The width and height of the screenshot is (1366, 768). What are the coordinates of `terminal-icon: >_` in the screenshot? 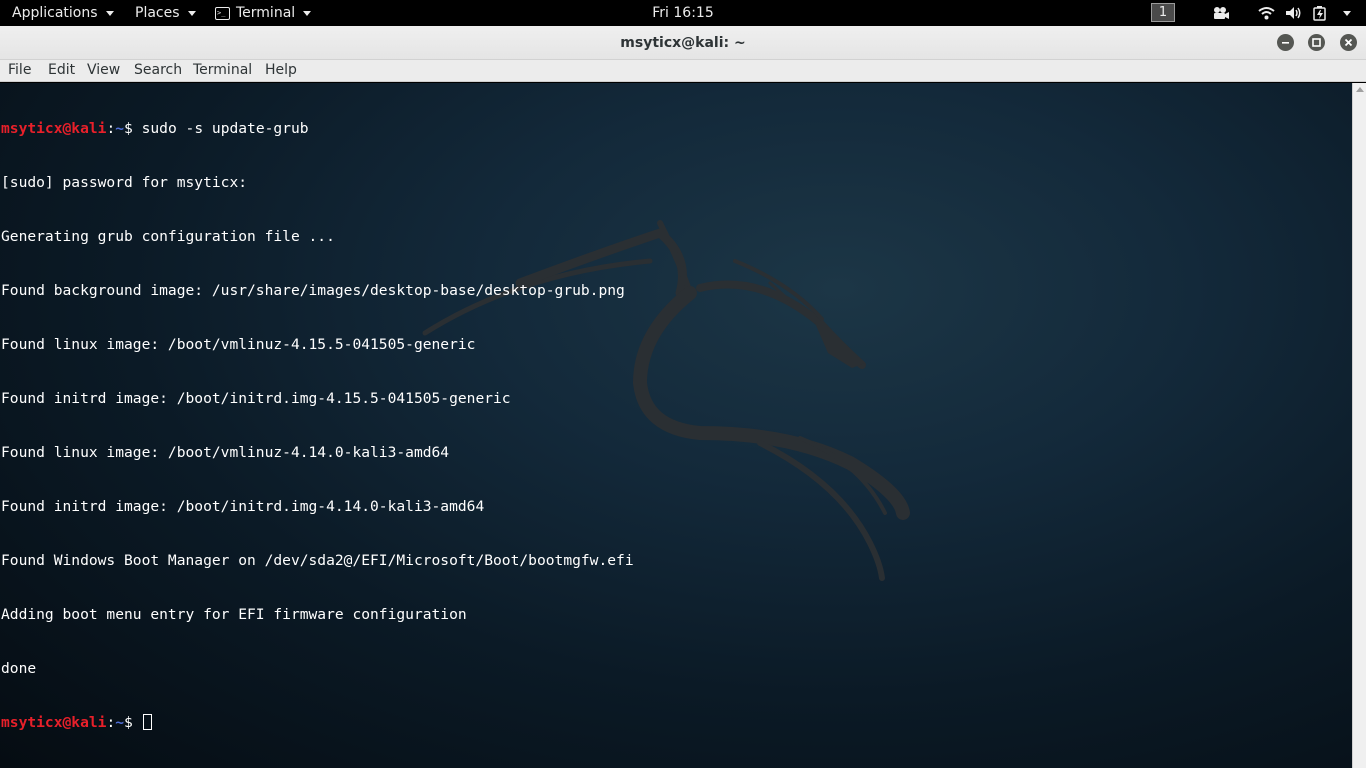 It's located at (222, 13).